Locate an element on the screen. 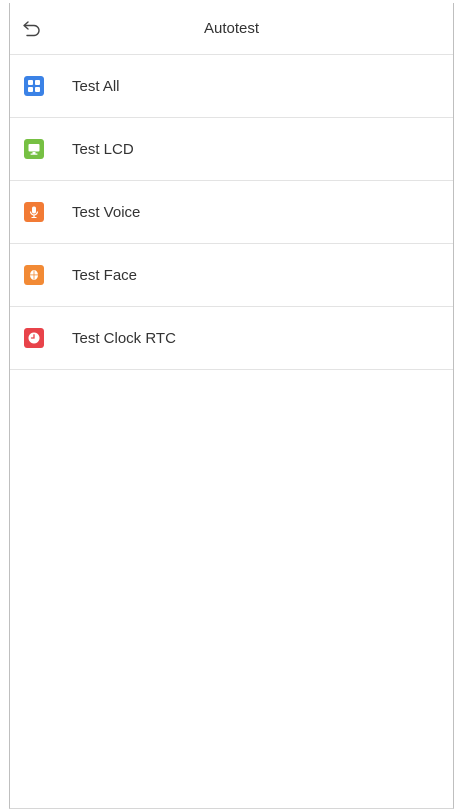 Image resolution: width=455 pixels, height=810 pixels. list-item-test-lcd: Test LCD is located at coordinates (231, 149).